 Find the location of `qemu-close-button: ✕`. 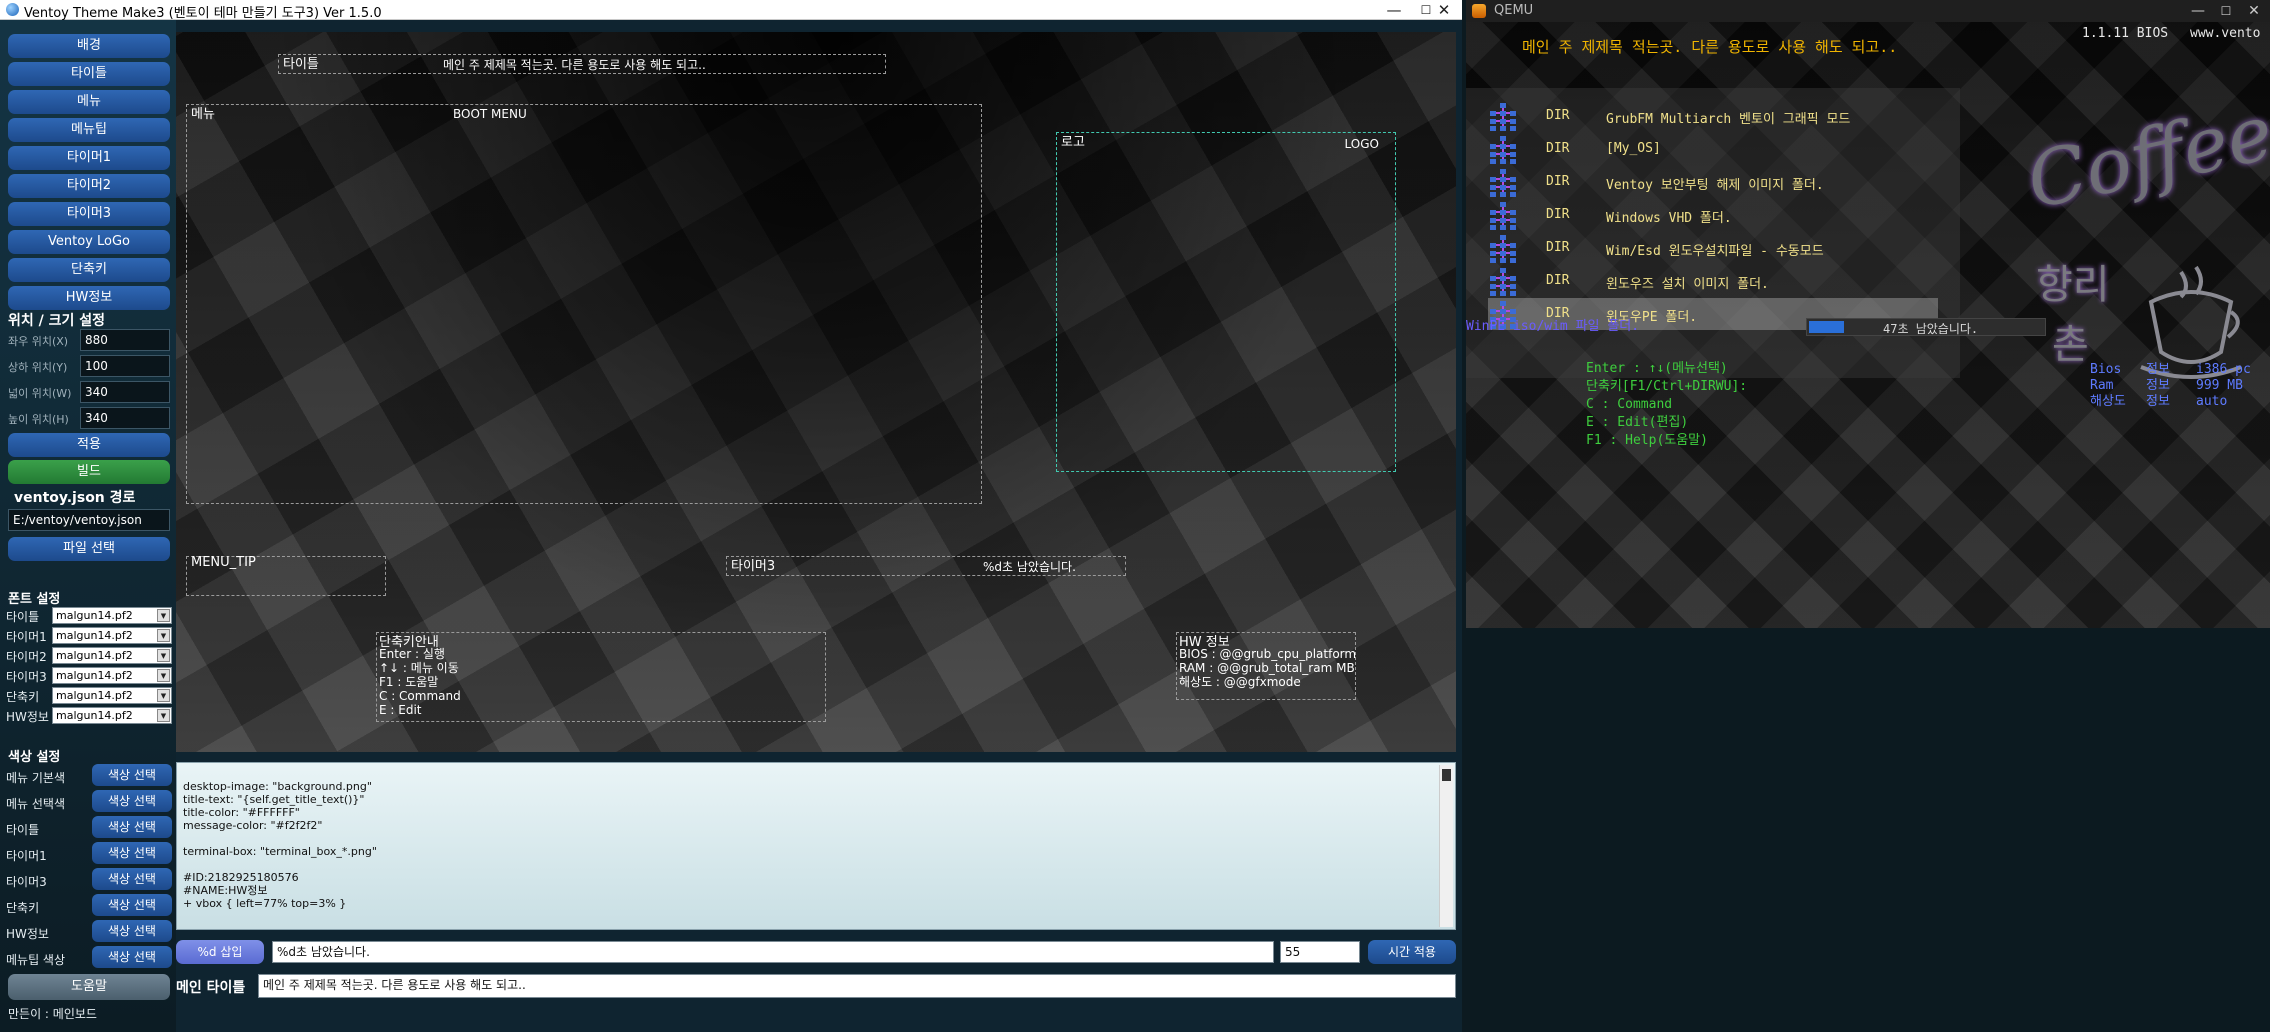

qemu-close-button: ✕ is located at coordinates (2253, 11).